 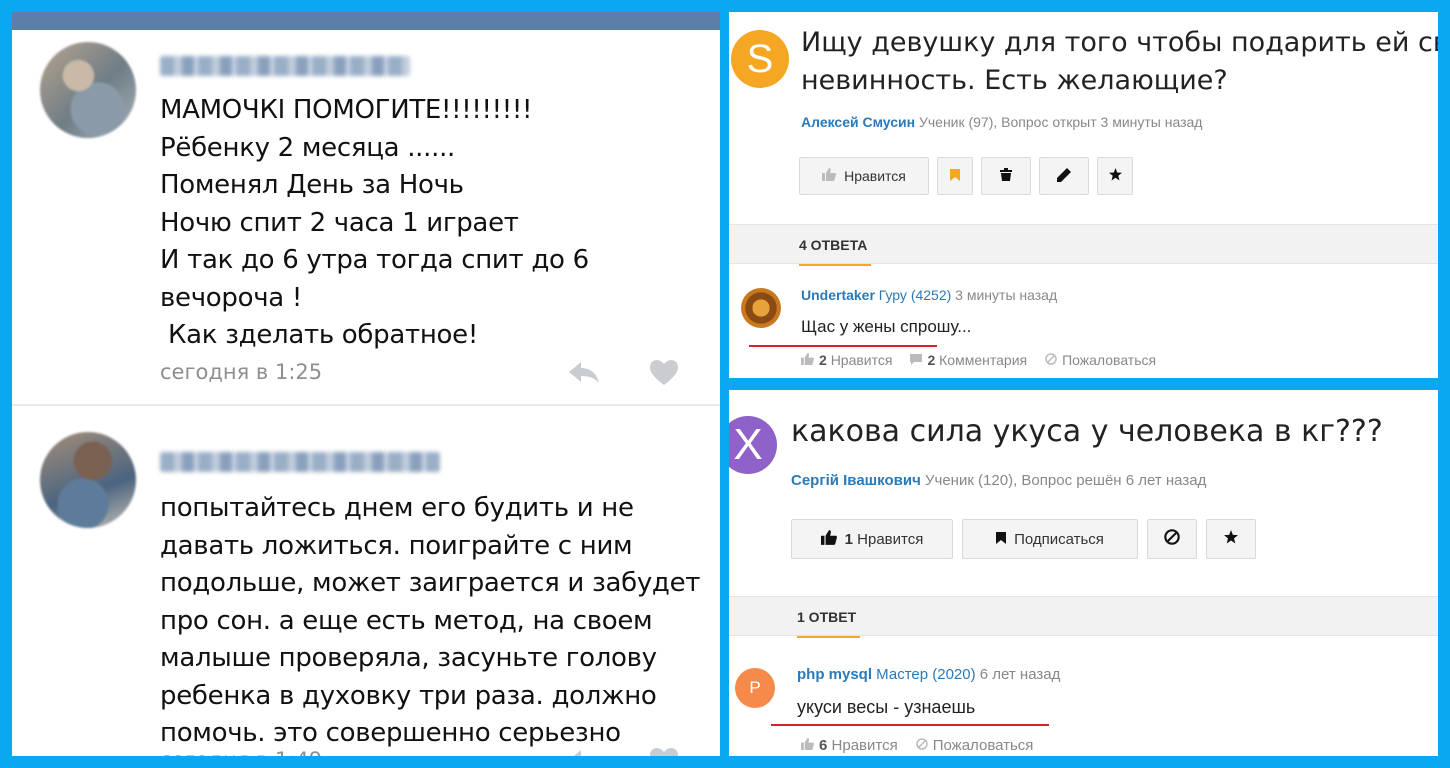 I want to click on like-button: 1 Нравится, so click(x=872, y=539).